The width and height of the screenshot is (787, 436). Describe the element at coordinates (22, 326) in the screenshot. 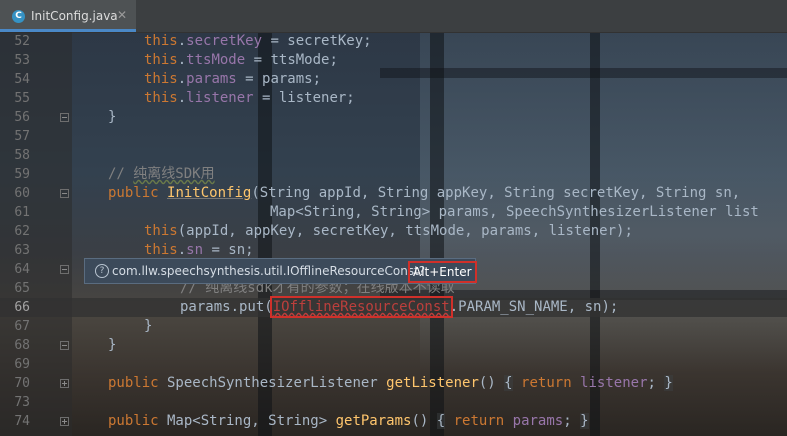

I see `line-number: 67` at that location.